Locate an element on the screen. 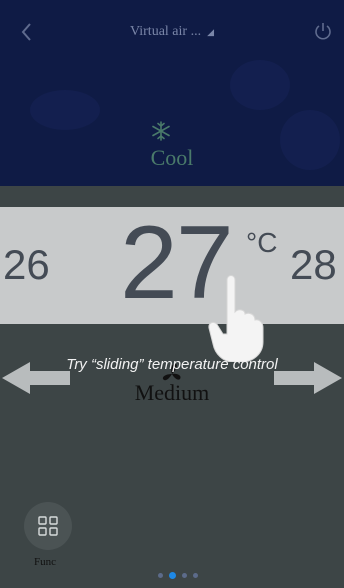  func-button is located at coordinates (48, 526).